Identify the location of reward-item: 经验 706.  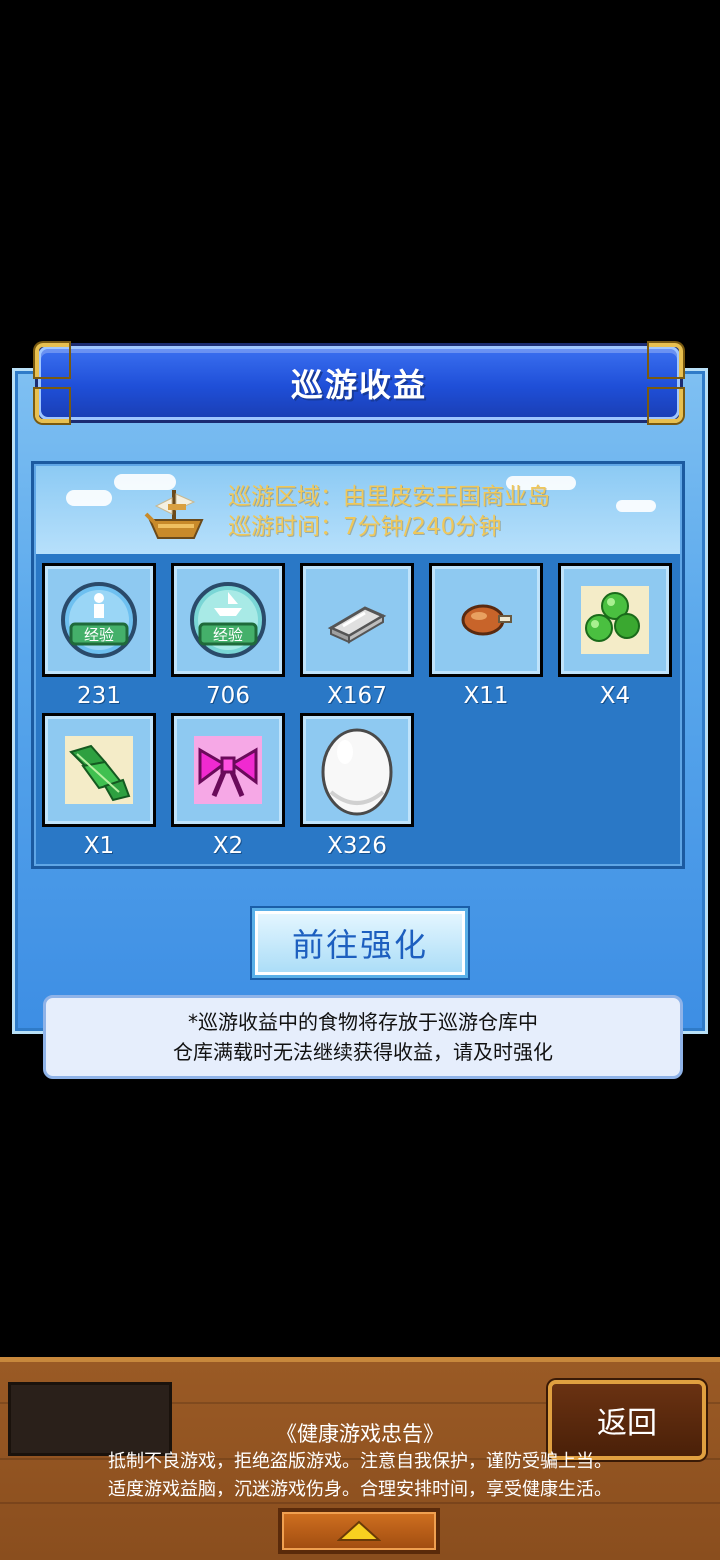
(228, 637).